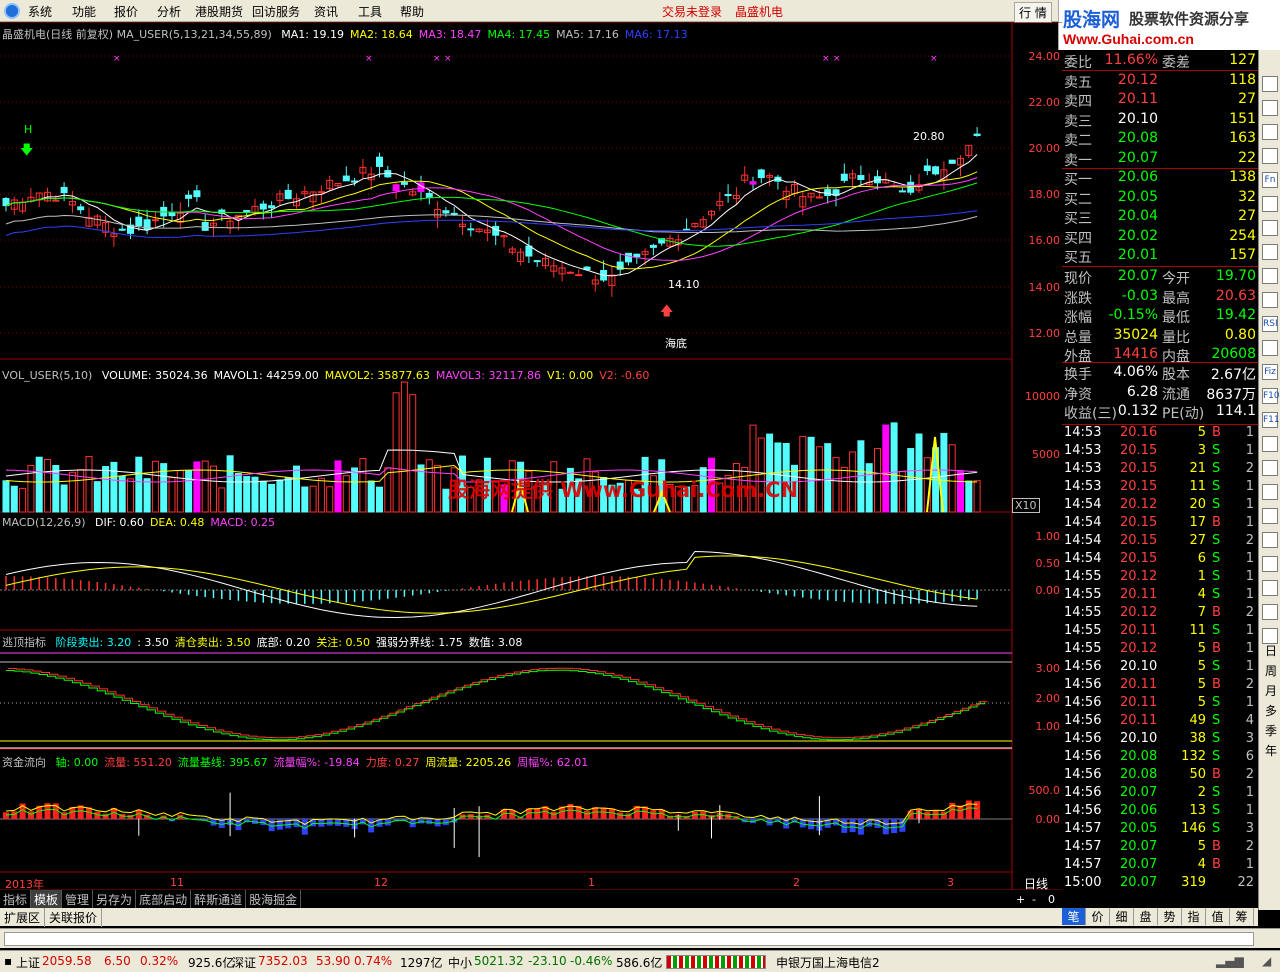 The image size is (1280, 972). Describe the element at coordinates (1074, 916) in the screenshot. I see `detail-tab: 笔` at that location.